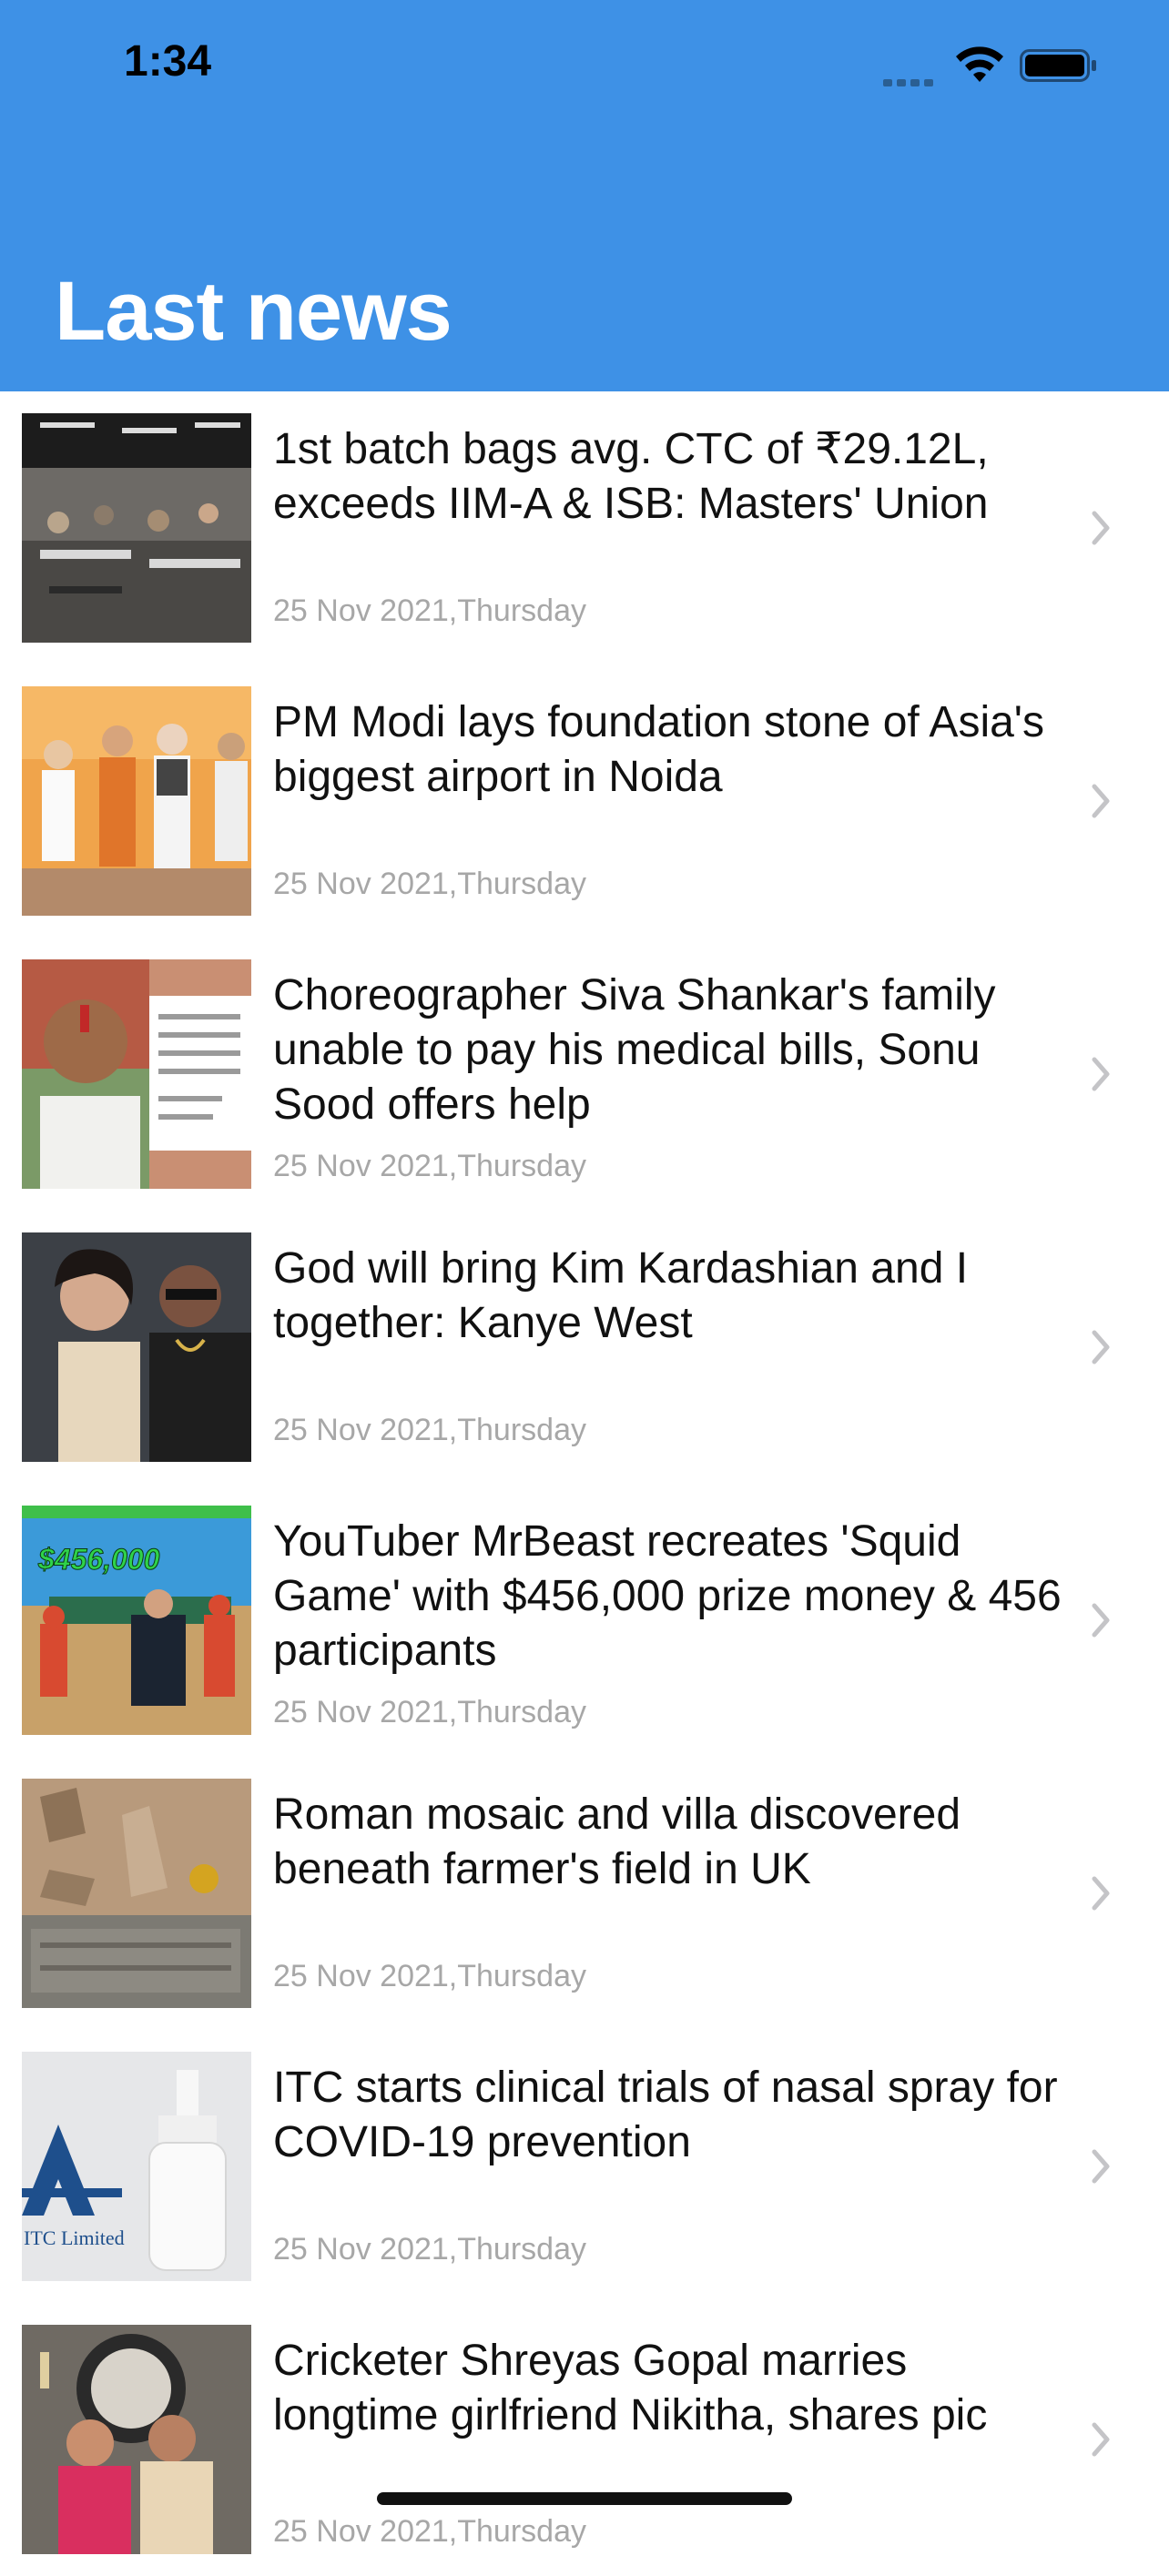 The width and height of the screenshot is (1169, 2576). What do you see at coordinates (1058, 65) in the screenshot?
I see `battery-icon` at bounding box center [1058, 65].